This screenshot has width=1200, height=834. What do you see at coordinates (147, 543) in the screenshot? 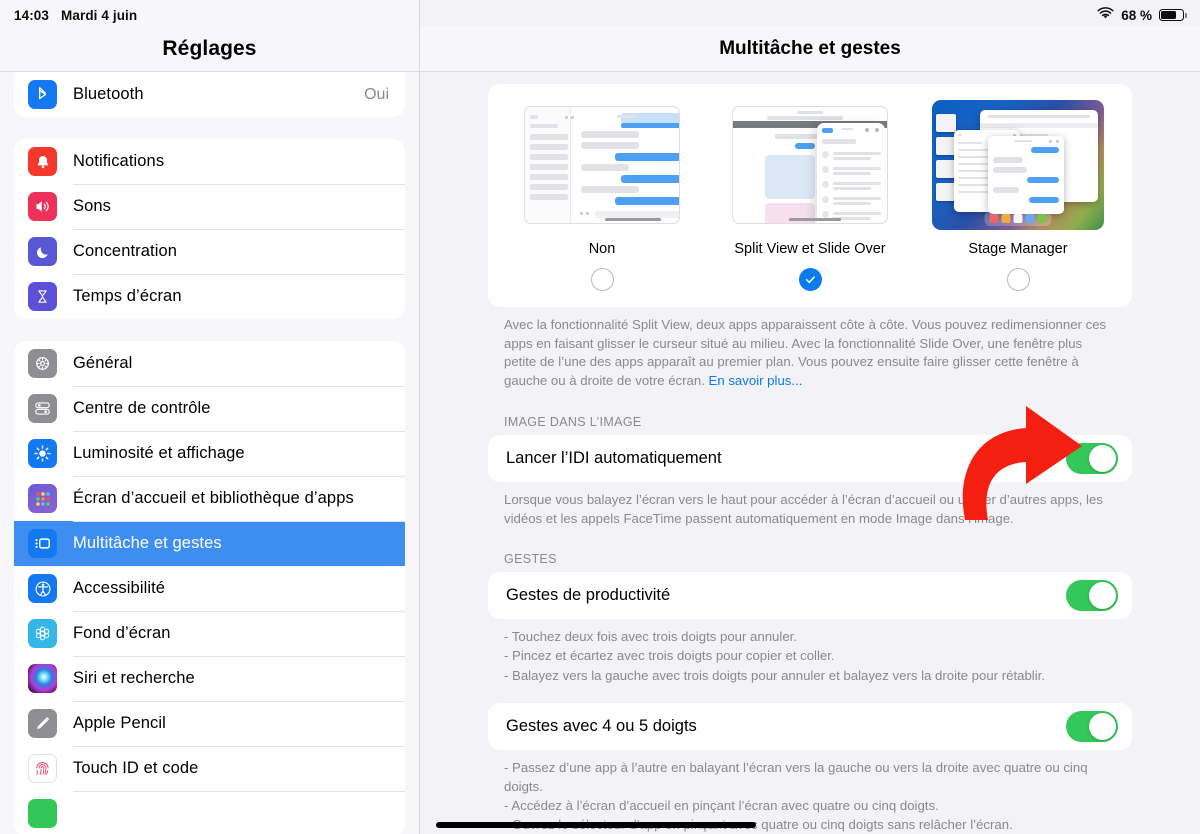
I see `sidebar-item-label: Multitâche et gestes` at bounding box center [147, 543].